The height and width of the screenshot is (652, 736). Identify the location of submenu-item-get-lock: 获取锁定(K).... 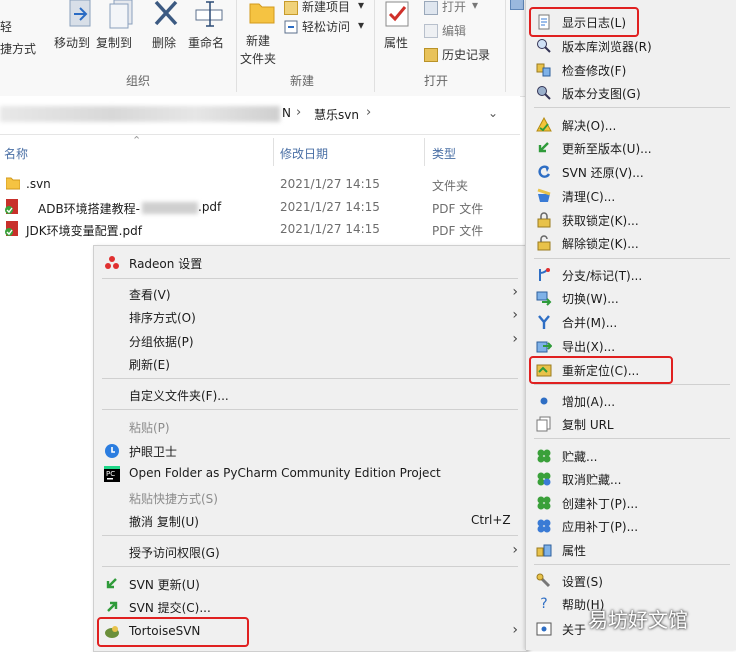
(631, 220).